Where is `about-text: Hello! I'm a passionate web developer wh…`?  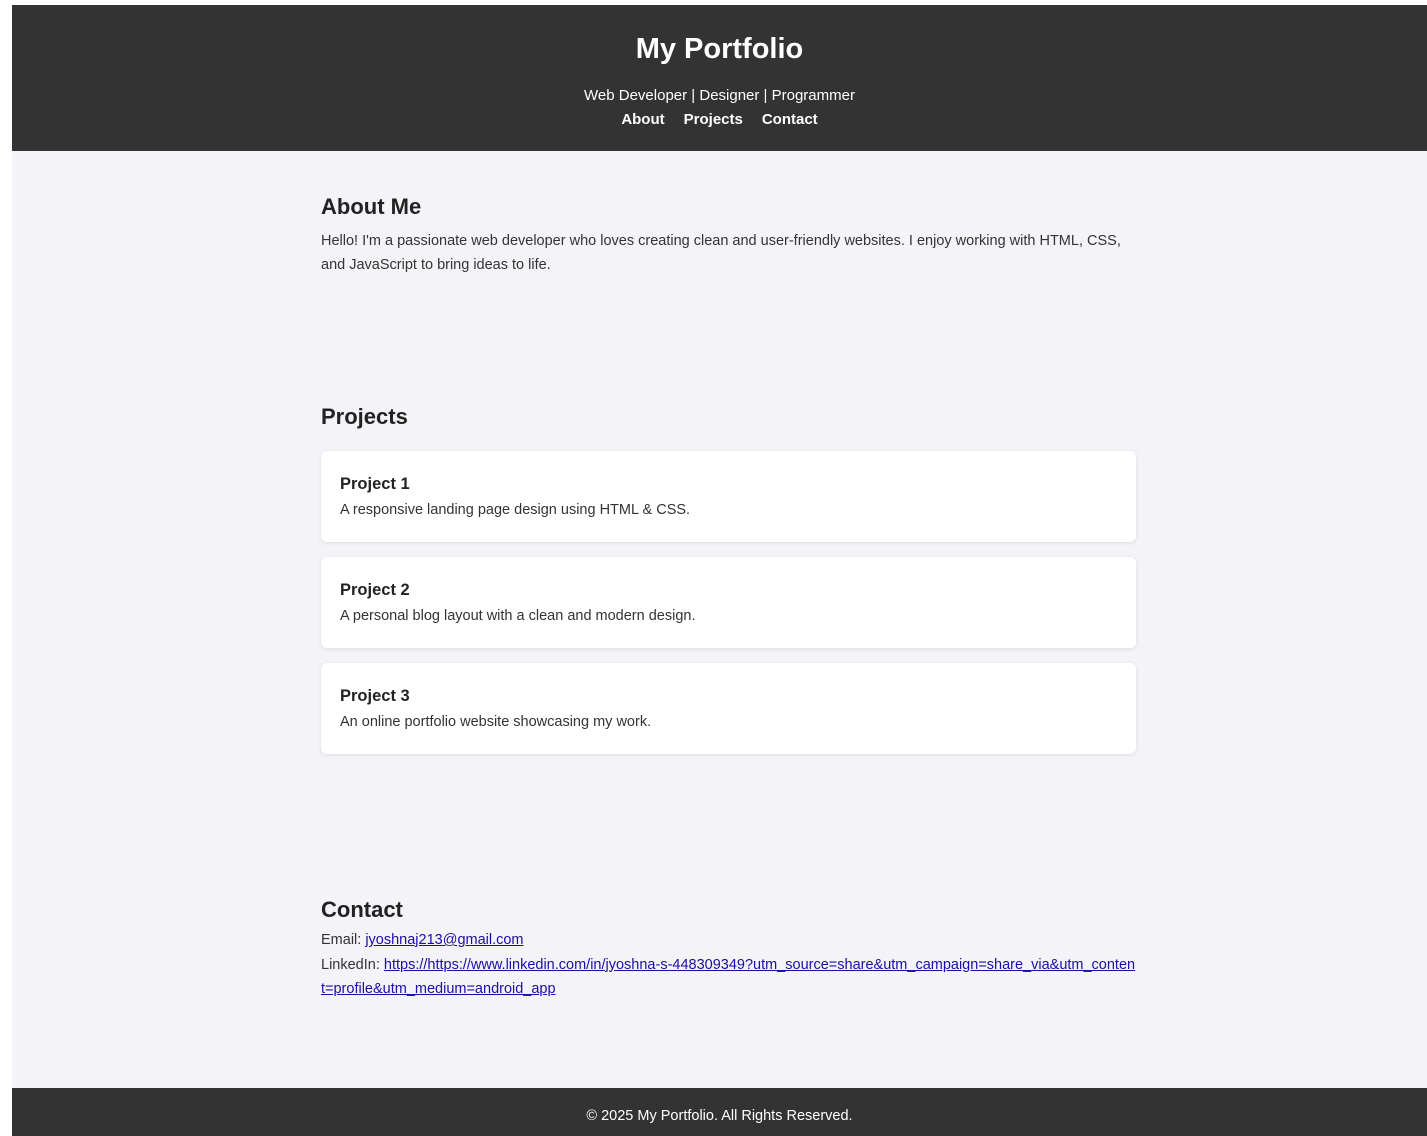 about-text: Hello! I'm a passionate web developer wh… is located at coordinates (721, 253).